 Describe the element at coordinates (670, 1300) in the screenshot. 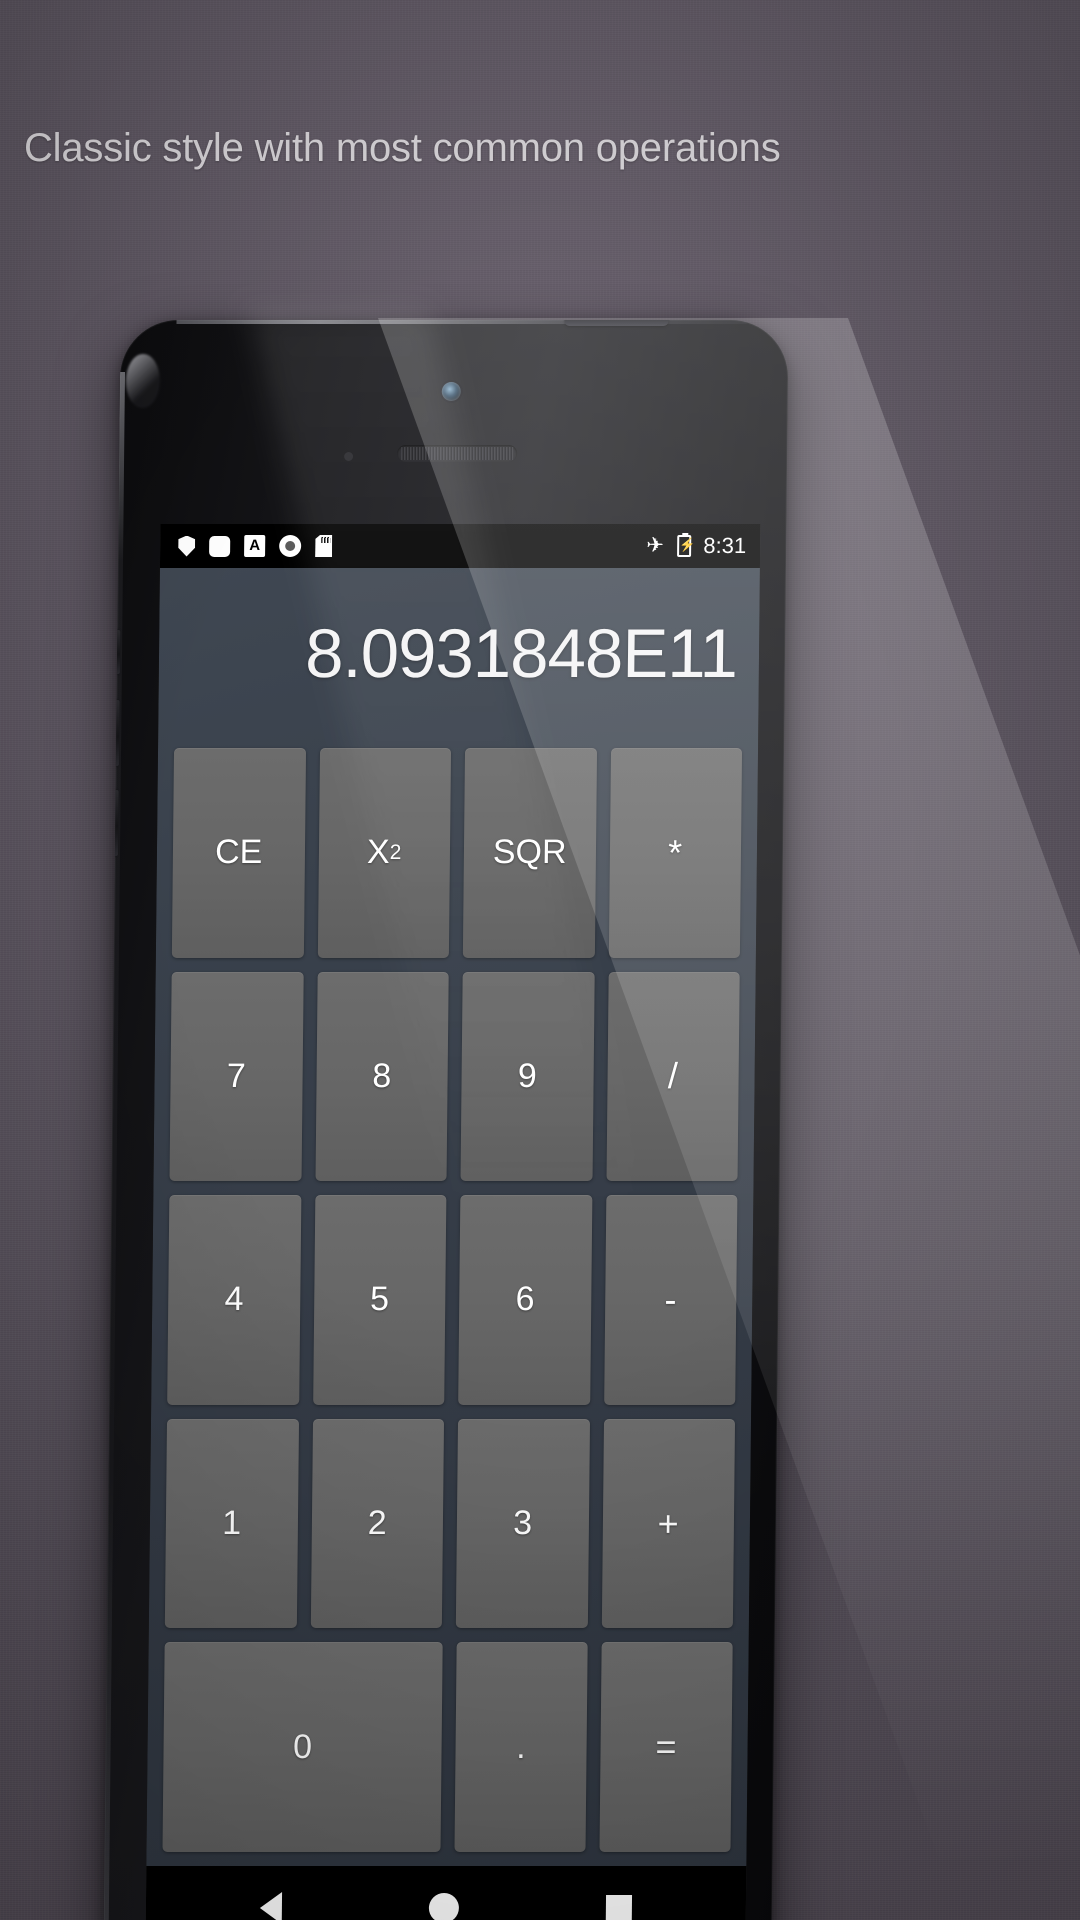

I see `key-subtract: -` at that location.